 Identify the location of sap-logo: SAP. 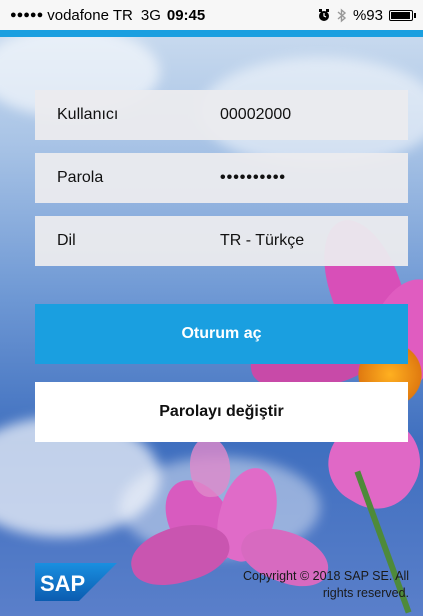
(76, 582).